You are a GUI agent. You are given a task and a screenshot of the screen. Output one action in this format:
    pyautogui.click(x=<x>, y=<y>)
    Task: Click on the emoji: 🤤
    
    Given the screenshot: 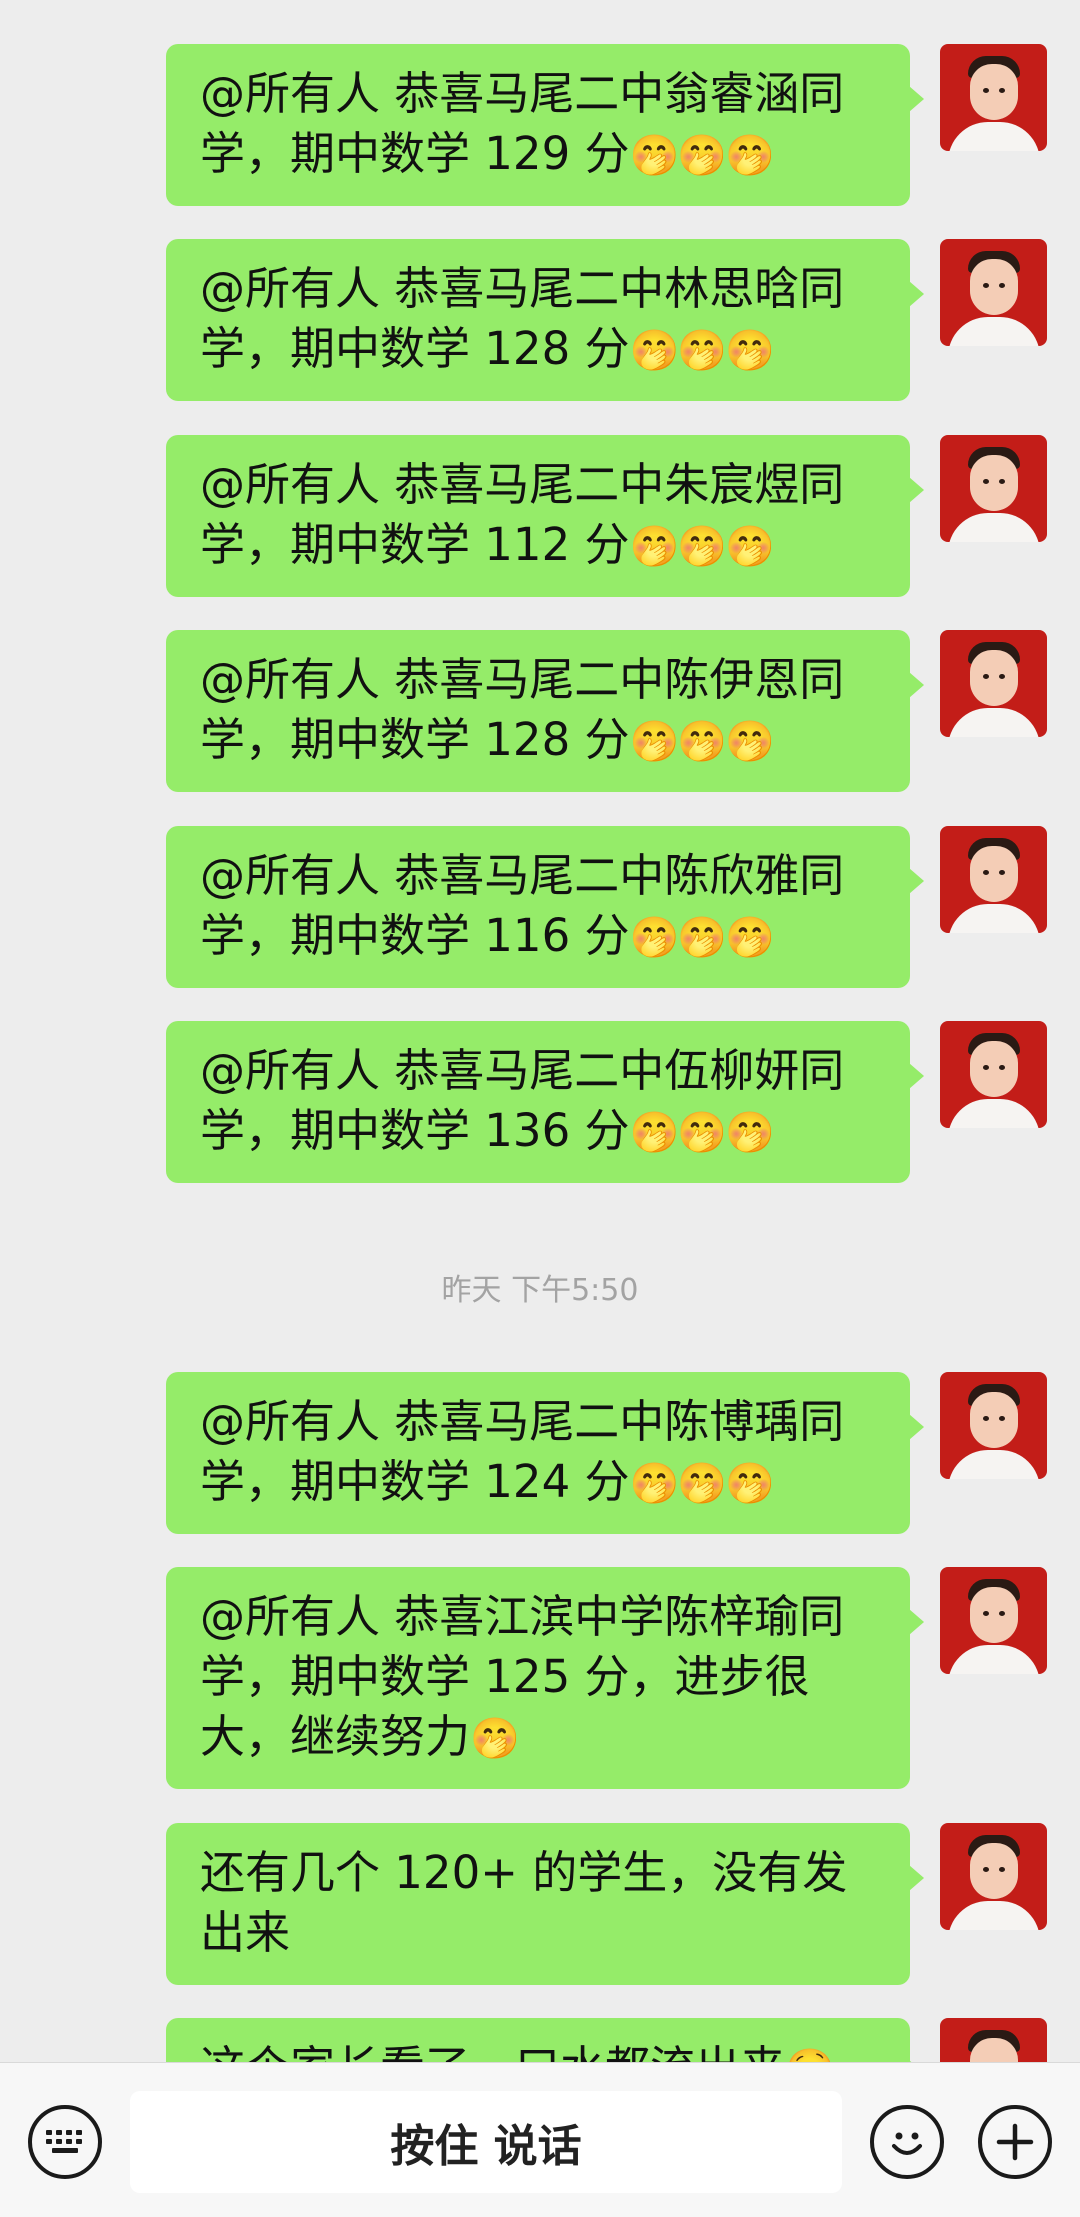 What is the action you would take?
    pyautogui.click(x=810, y=2054)
    